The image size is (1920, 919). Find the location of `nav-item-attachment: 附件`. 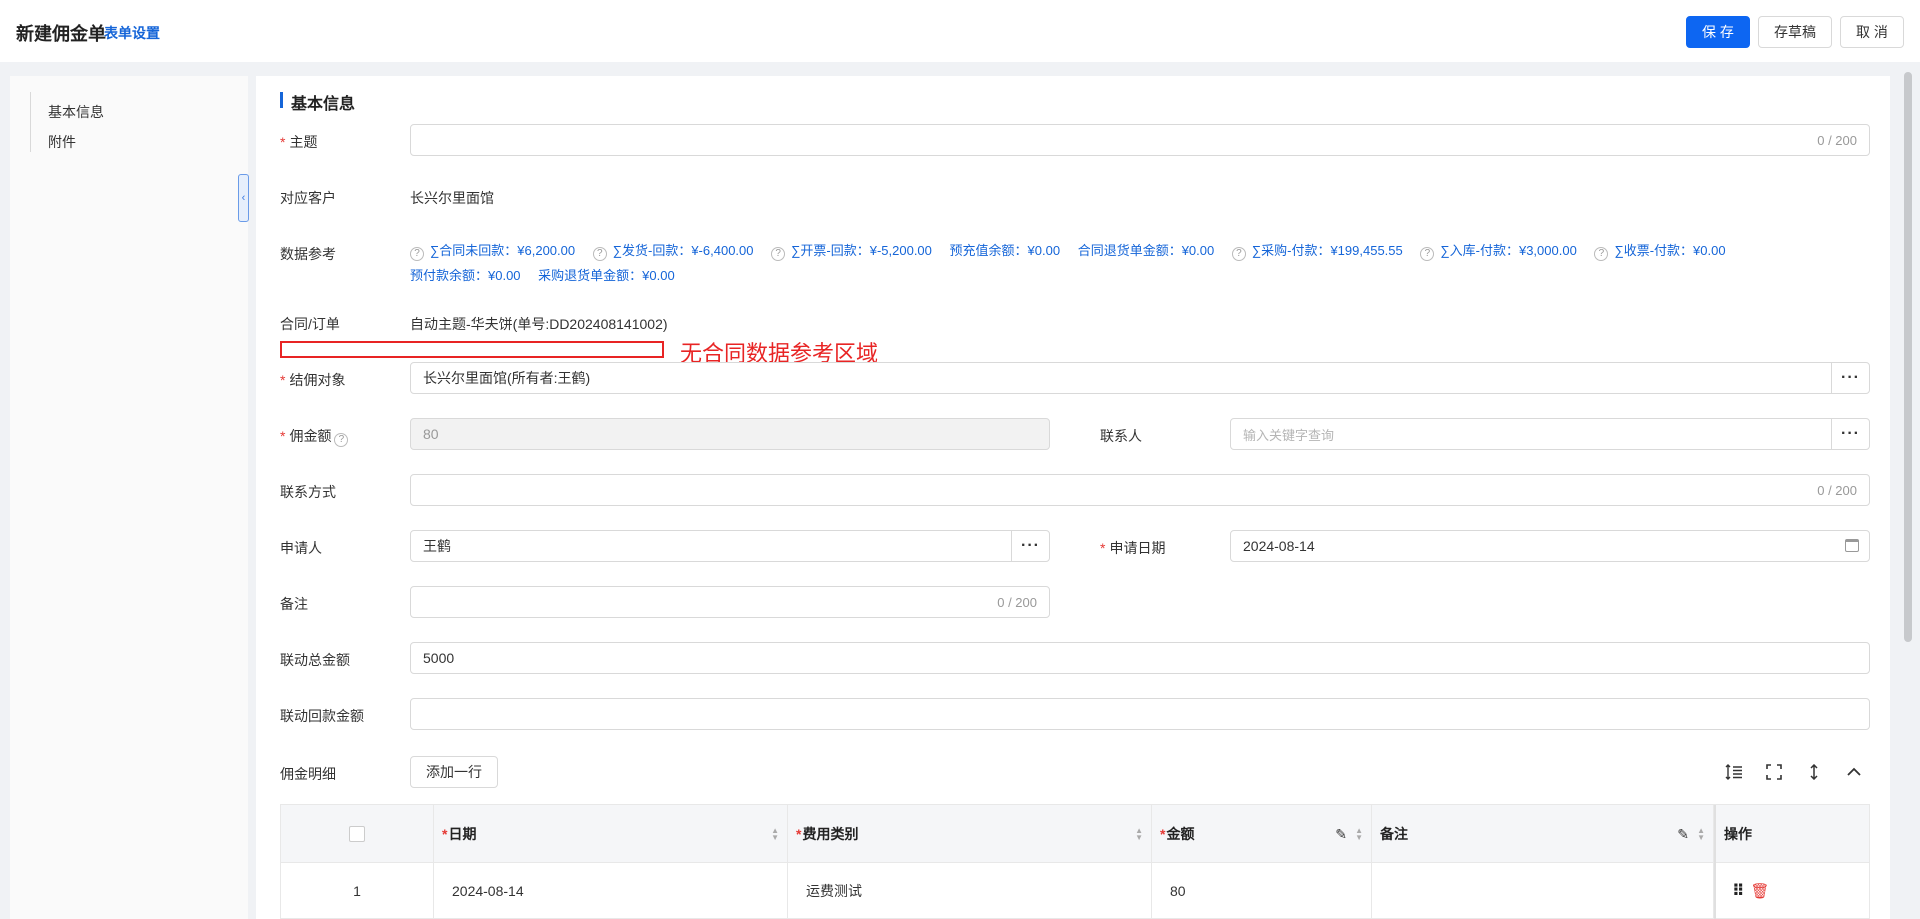

nav-item-attachment: 附件 is located at coordinates (62, 142).